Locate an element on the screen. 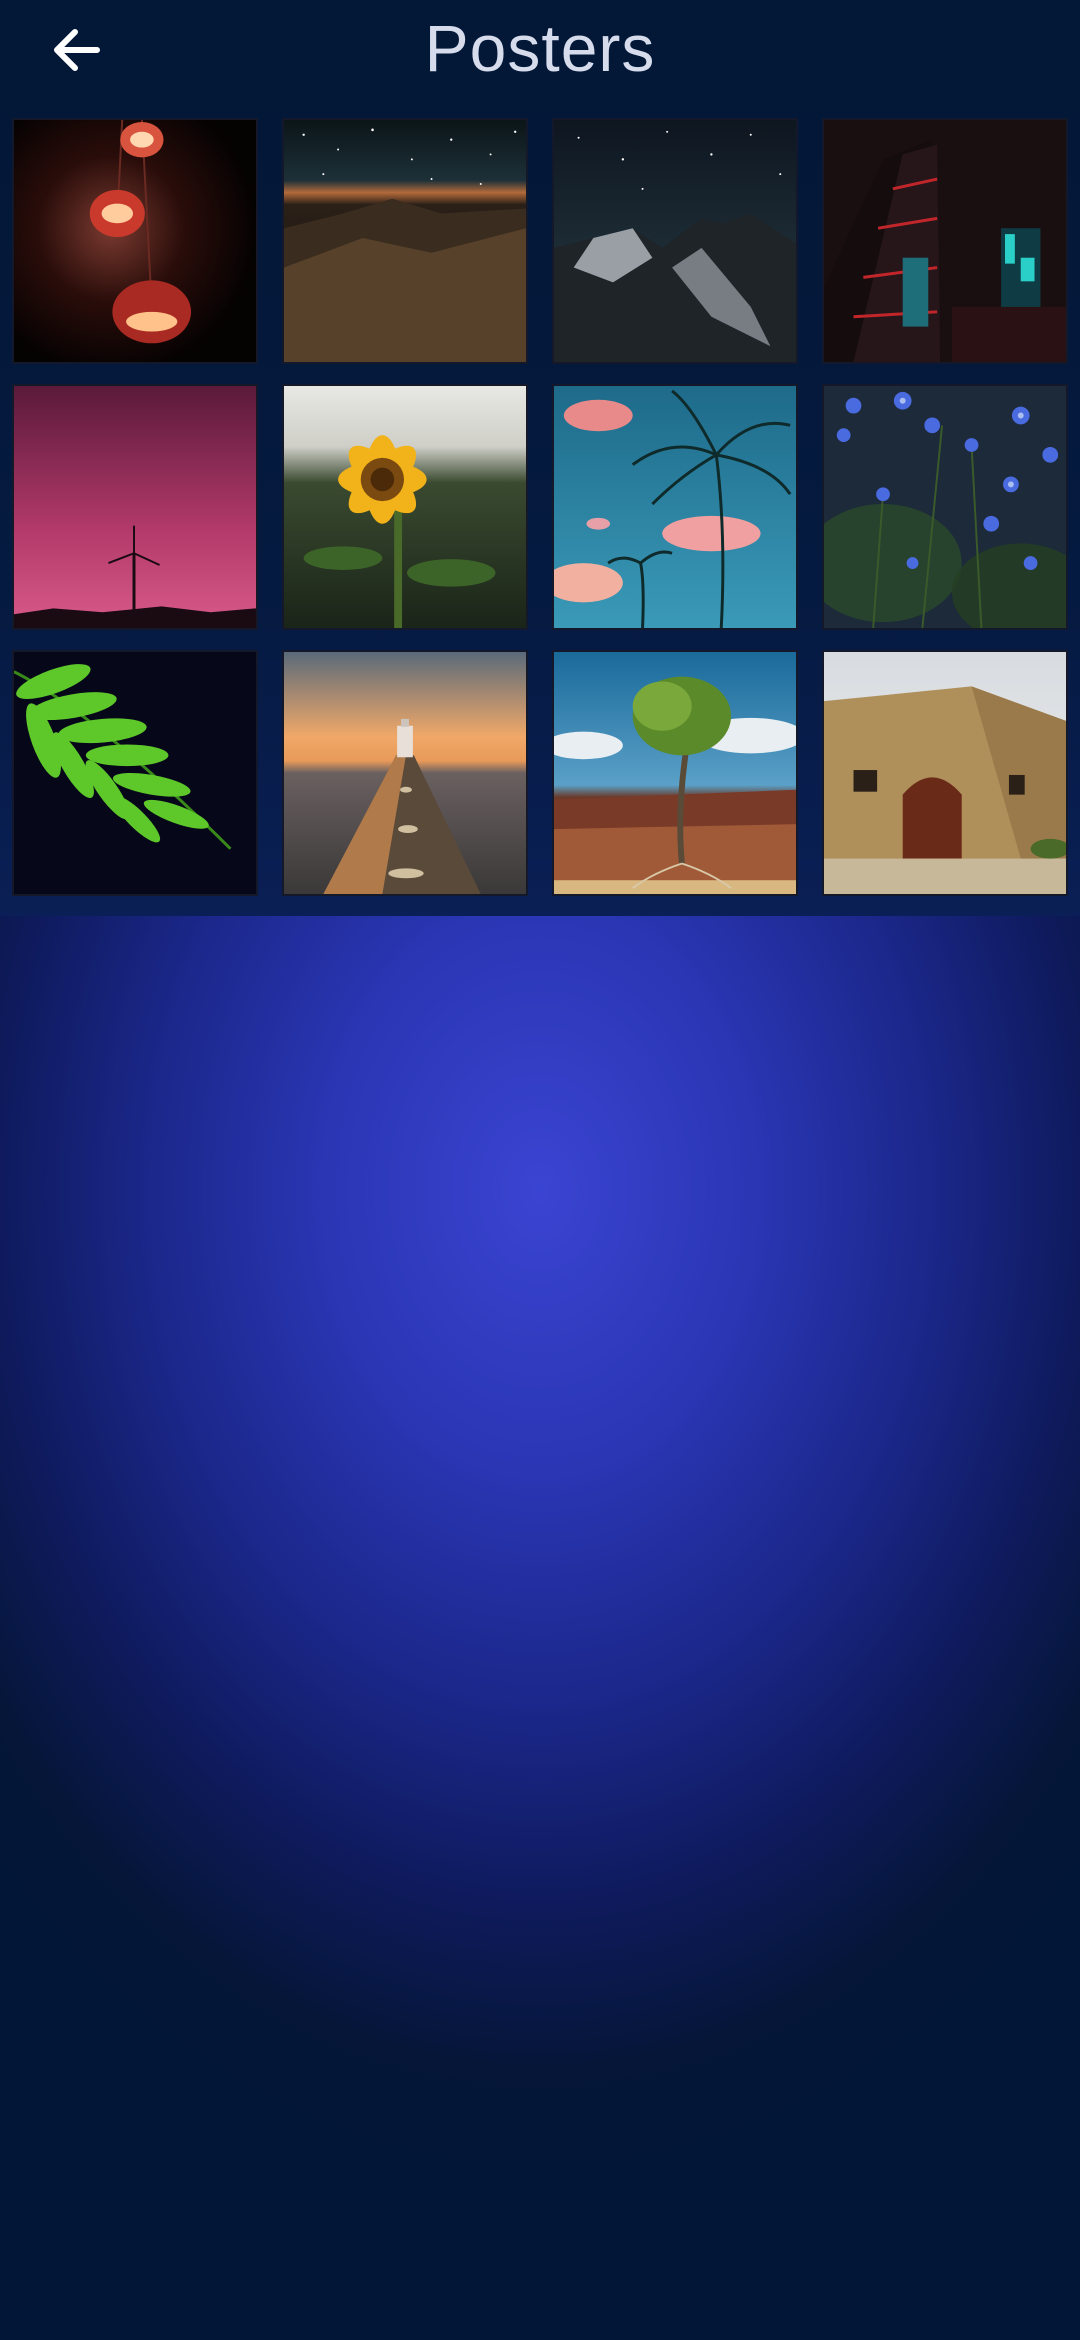 The image size is (1080, 2340). poster-pink-sky-windmill is located at coordinates (135, 507).